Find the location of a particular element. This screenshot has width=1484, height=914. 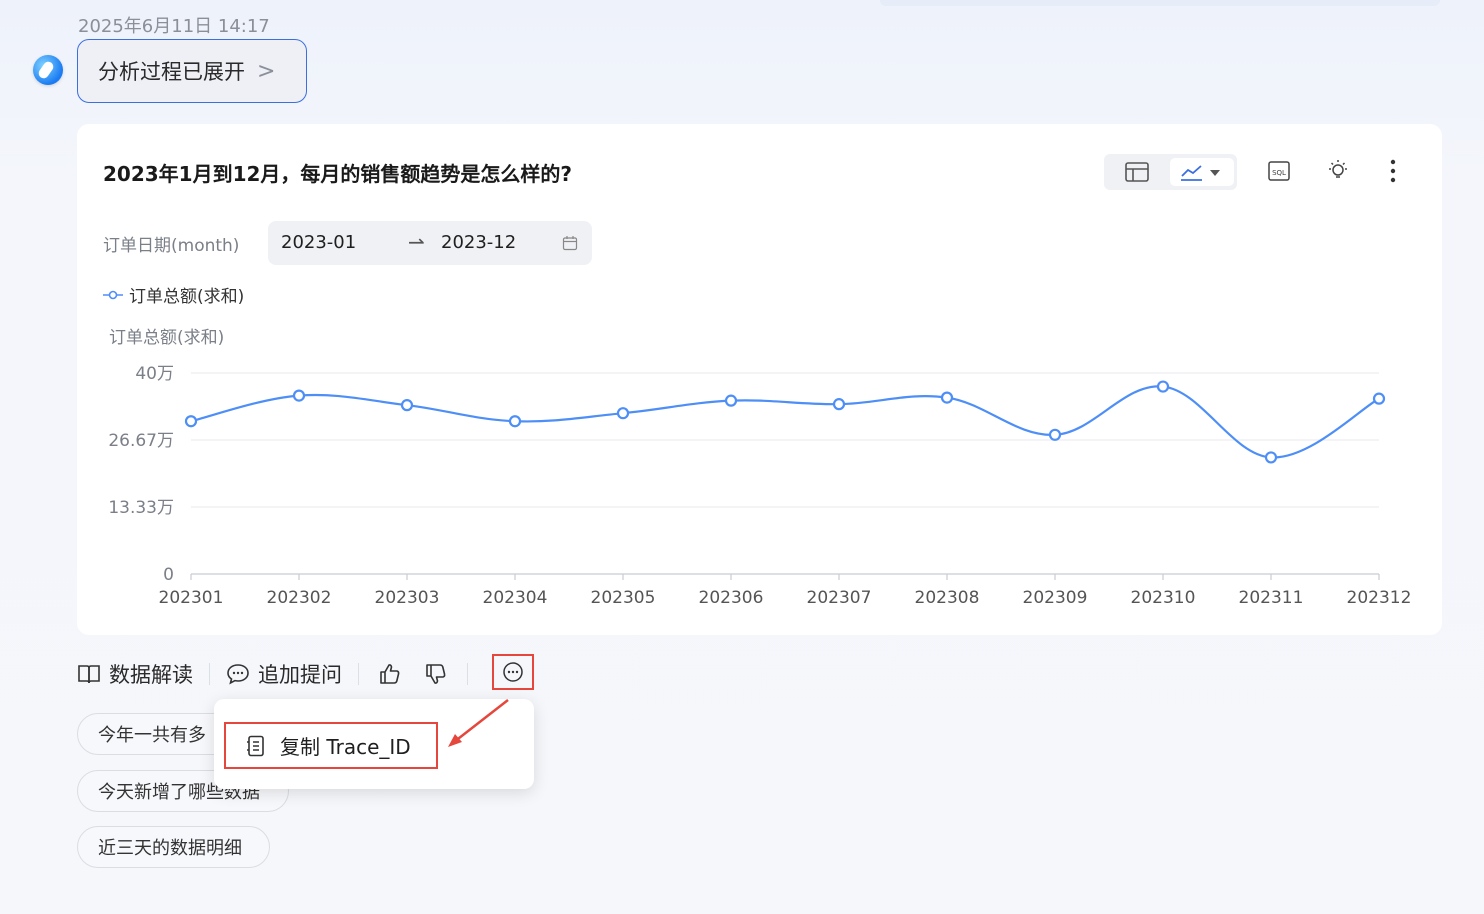

y-tick-label: 26.67万 is located at coordinates (141, 441).